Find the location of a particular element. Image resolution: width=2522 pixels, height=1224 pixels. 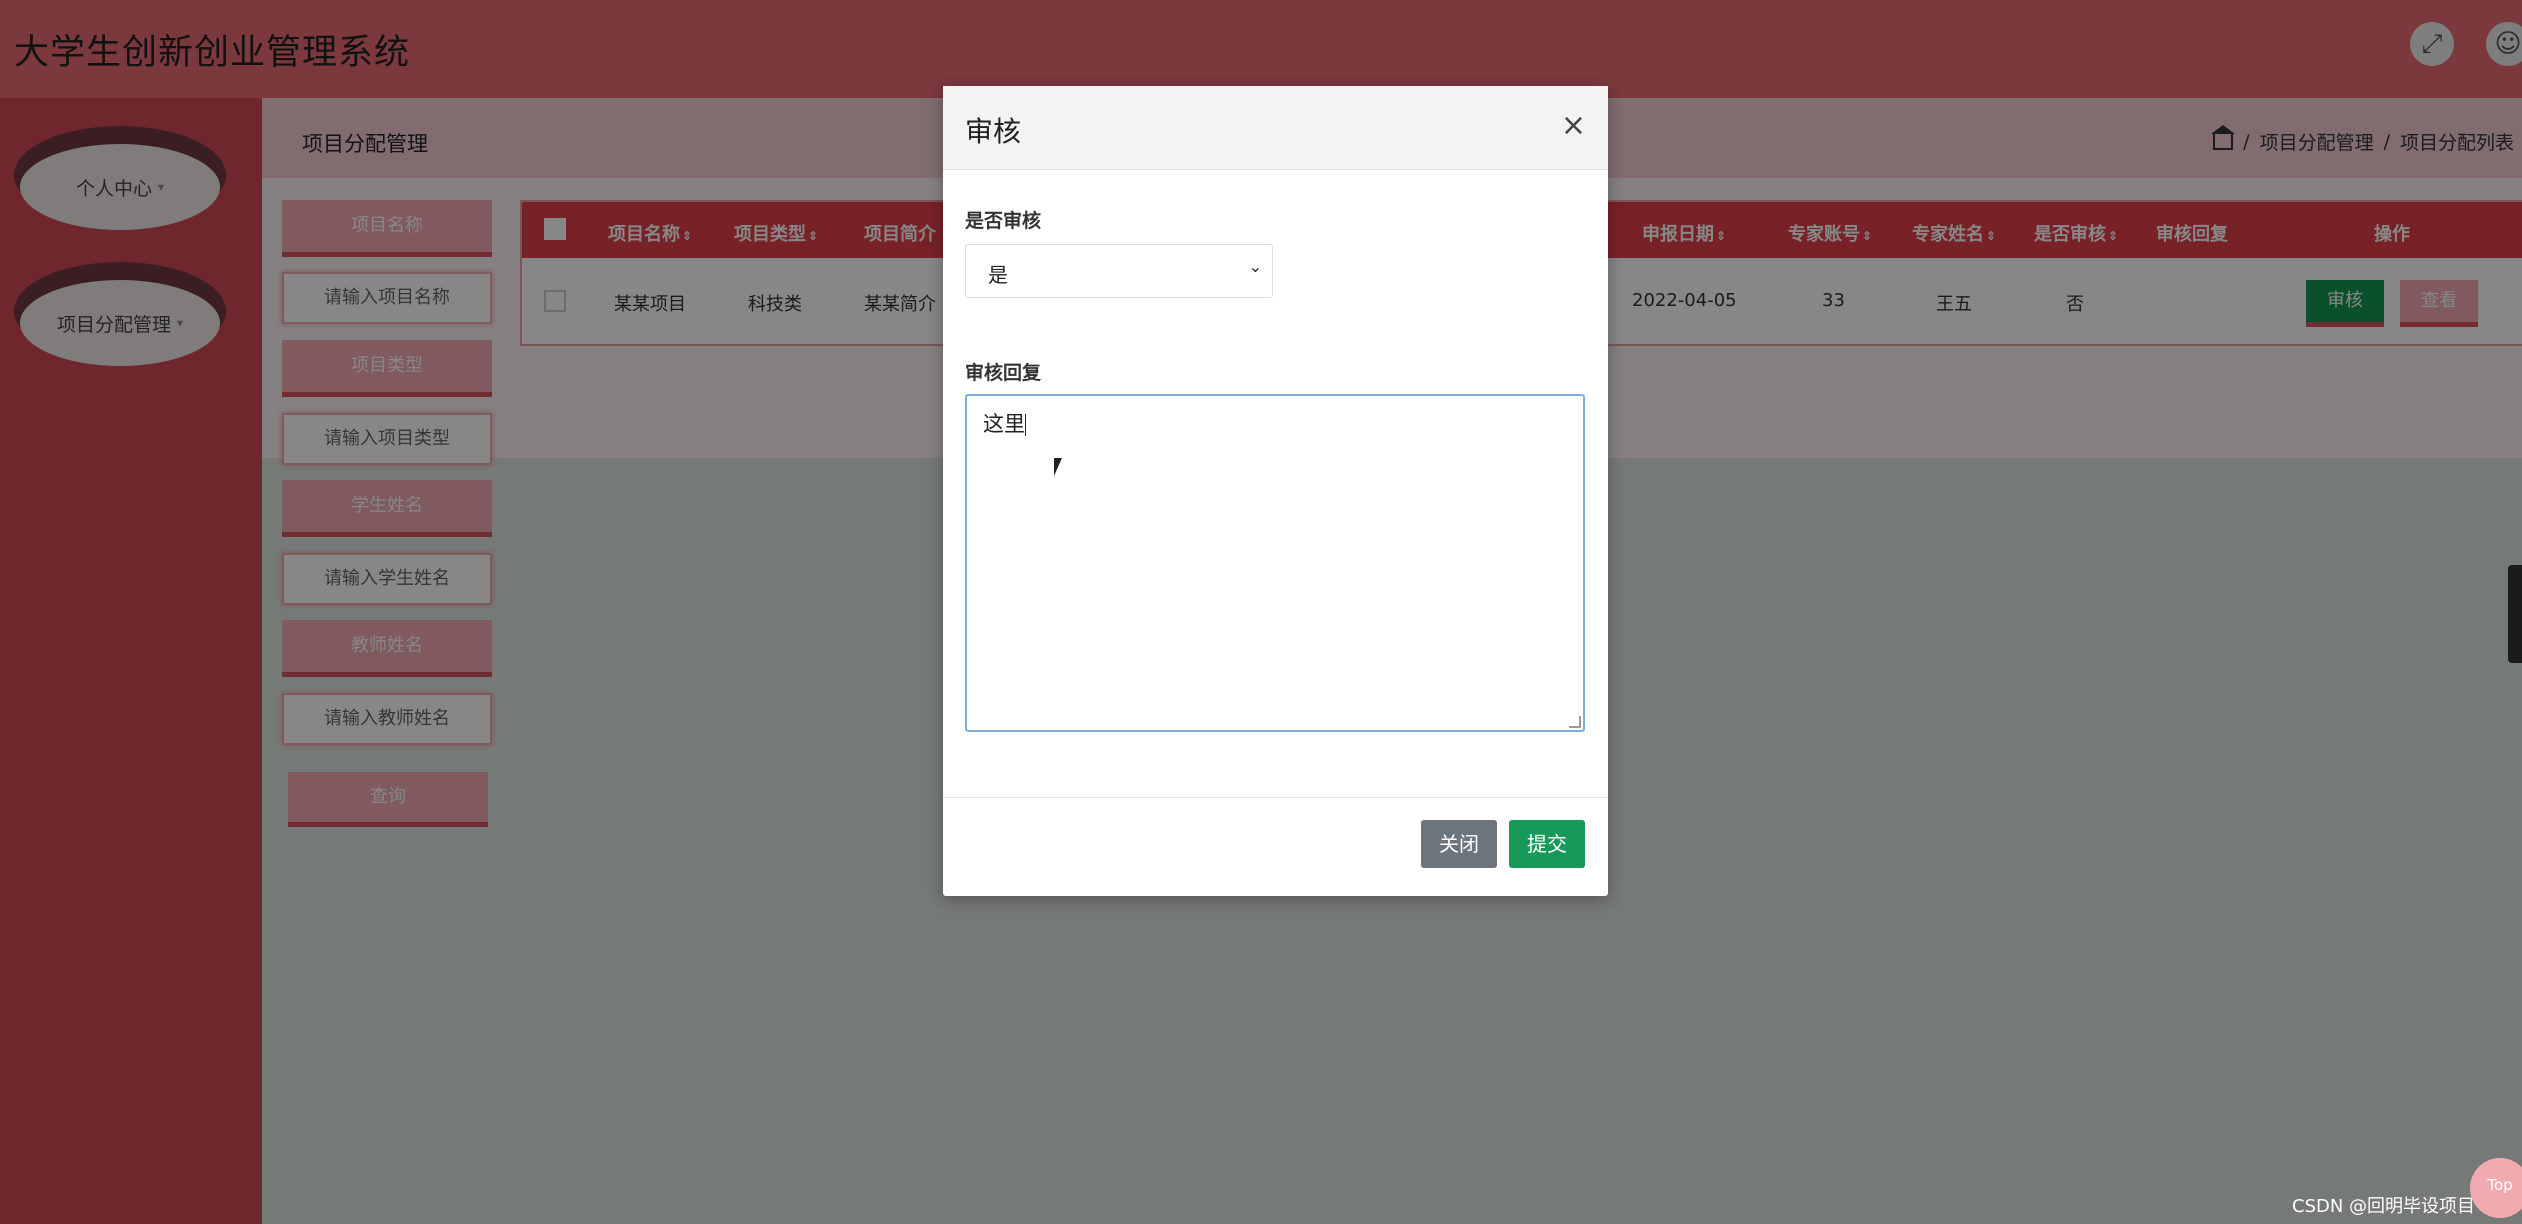

modal-header: 审核 × is located at coordinates (1275, 128).